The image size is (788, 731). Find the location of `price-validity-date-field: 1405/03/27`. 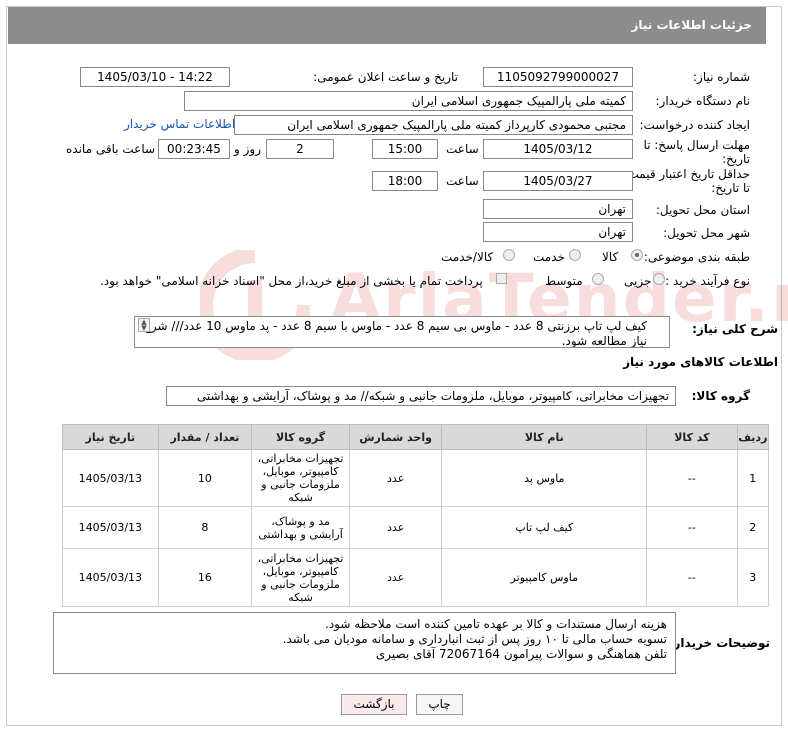

price-validity-date-field: 1405/03/27 is located at coordinates (558, 181).